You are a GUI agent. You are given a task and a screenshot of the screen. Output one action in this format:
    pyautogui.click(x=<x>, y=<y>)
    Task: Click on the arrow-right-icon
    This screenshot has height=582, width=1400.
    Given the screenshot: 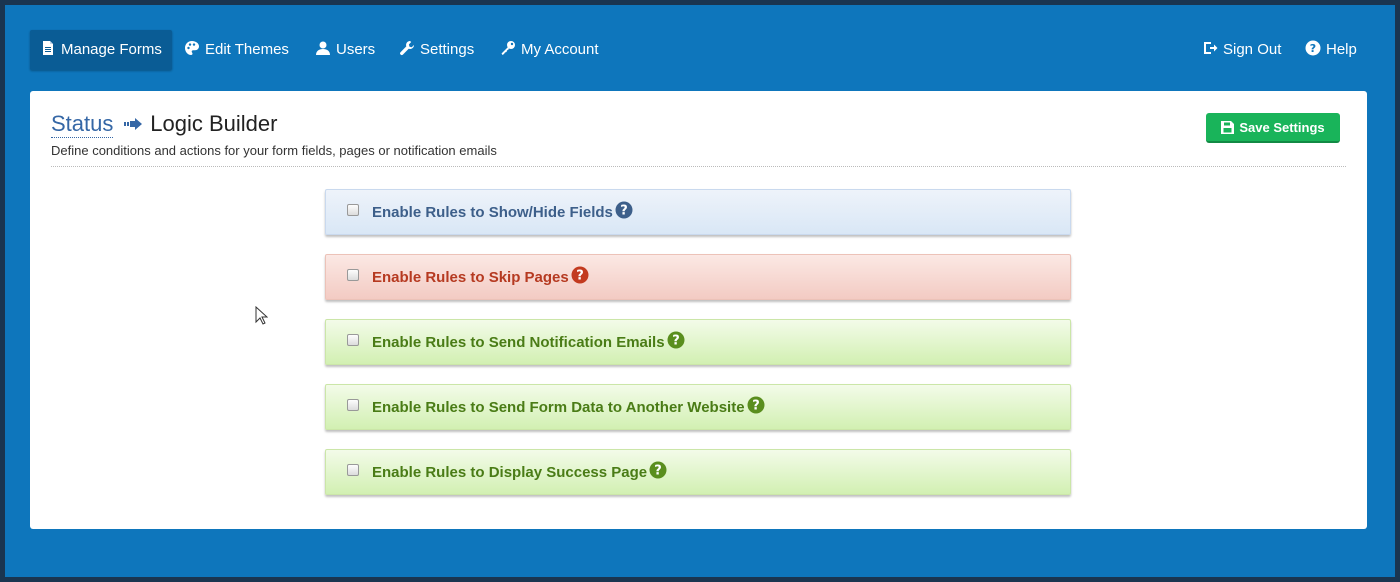 What is the action you would take?
    pyautogui.click(x=132, y=124)
    